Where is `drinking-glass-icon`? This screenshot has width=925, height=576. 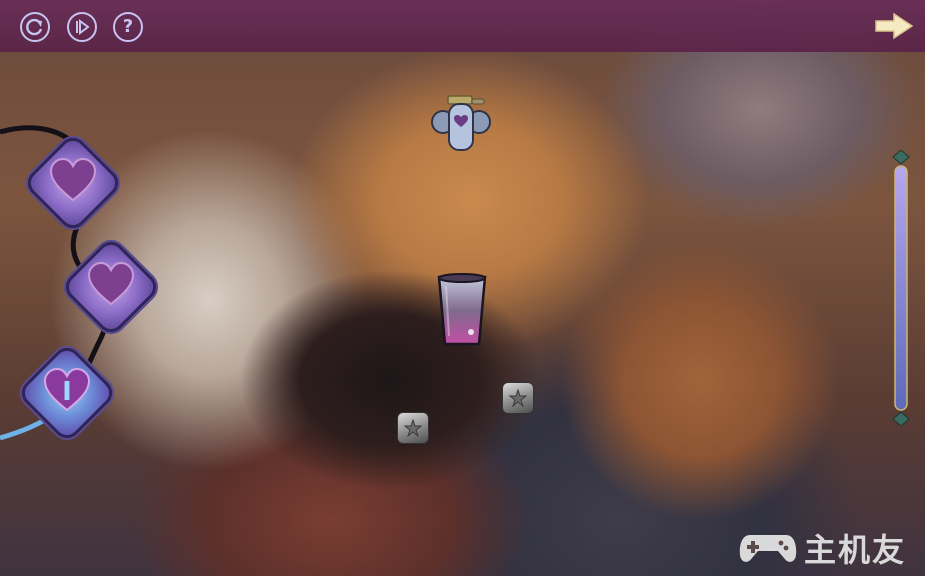 drinking-glass-icon is located at coordinates (462, 310).